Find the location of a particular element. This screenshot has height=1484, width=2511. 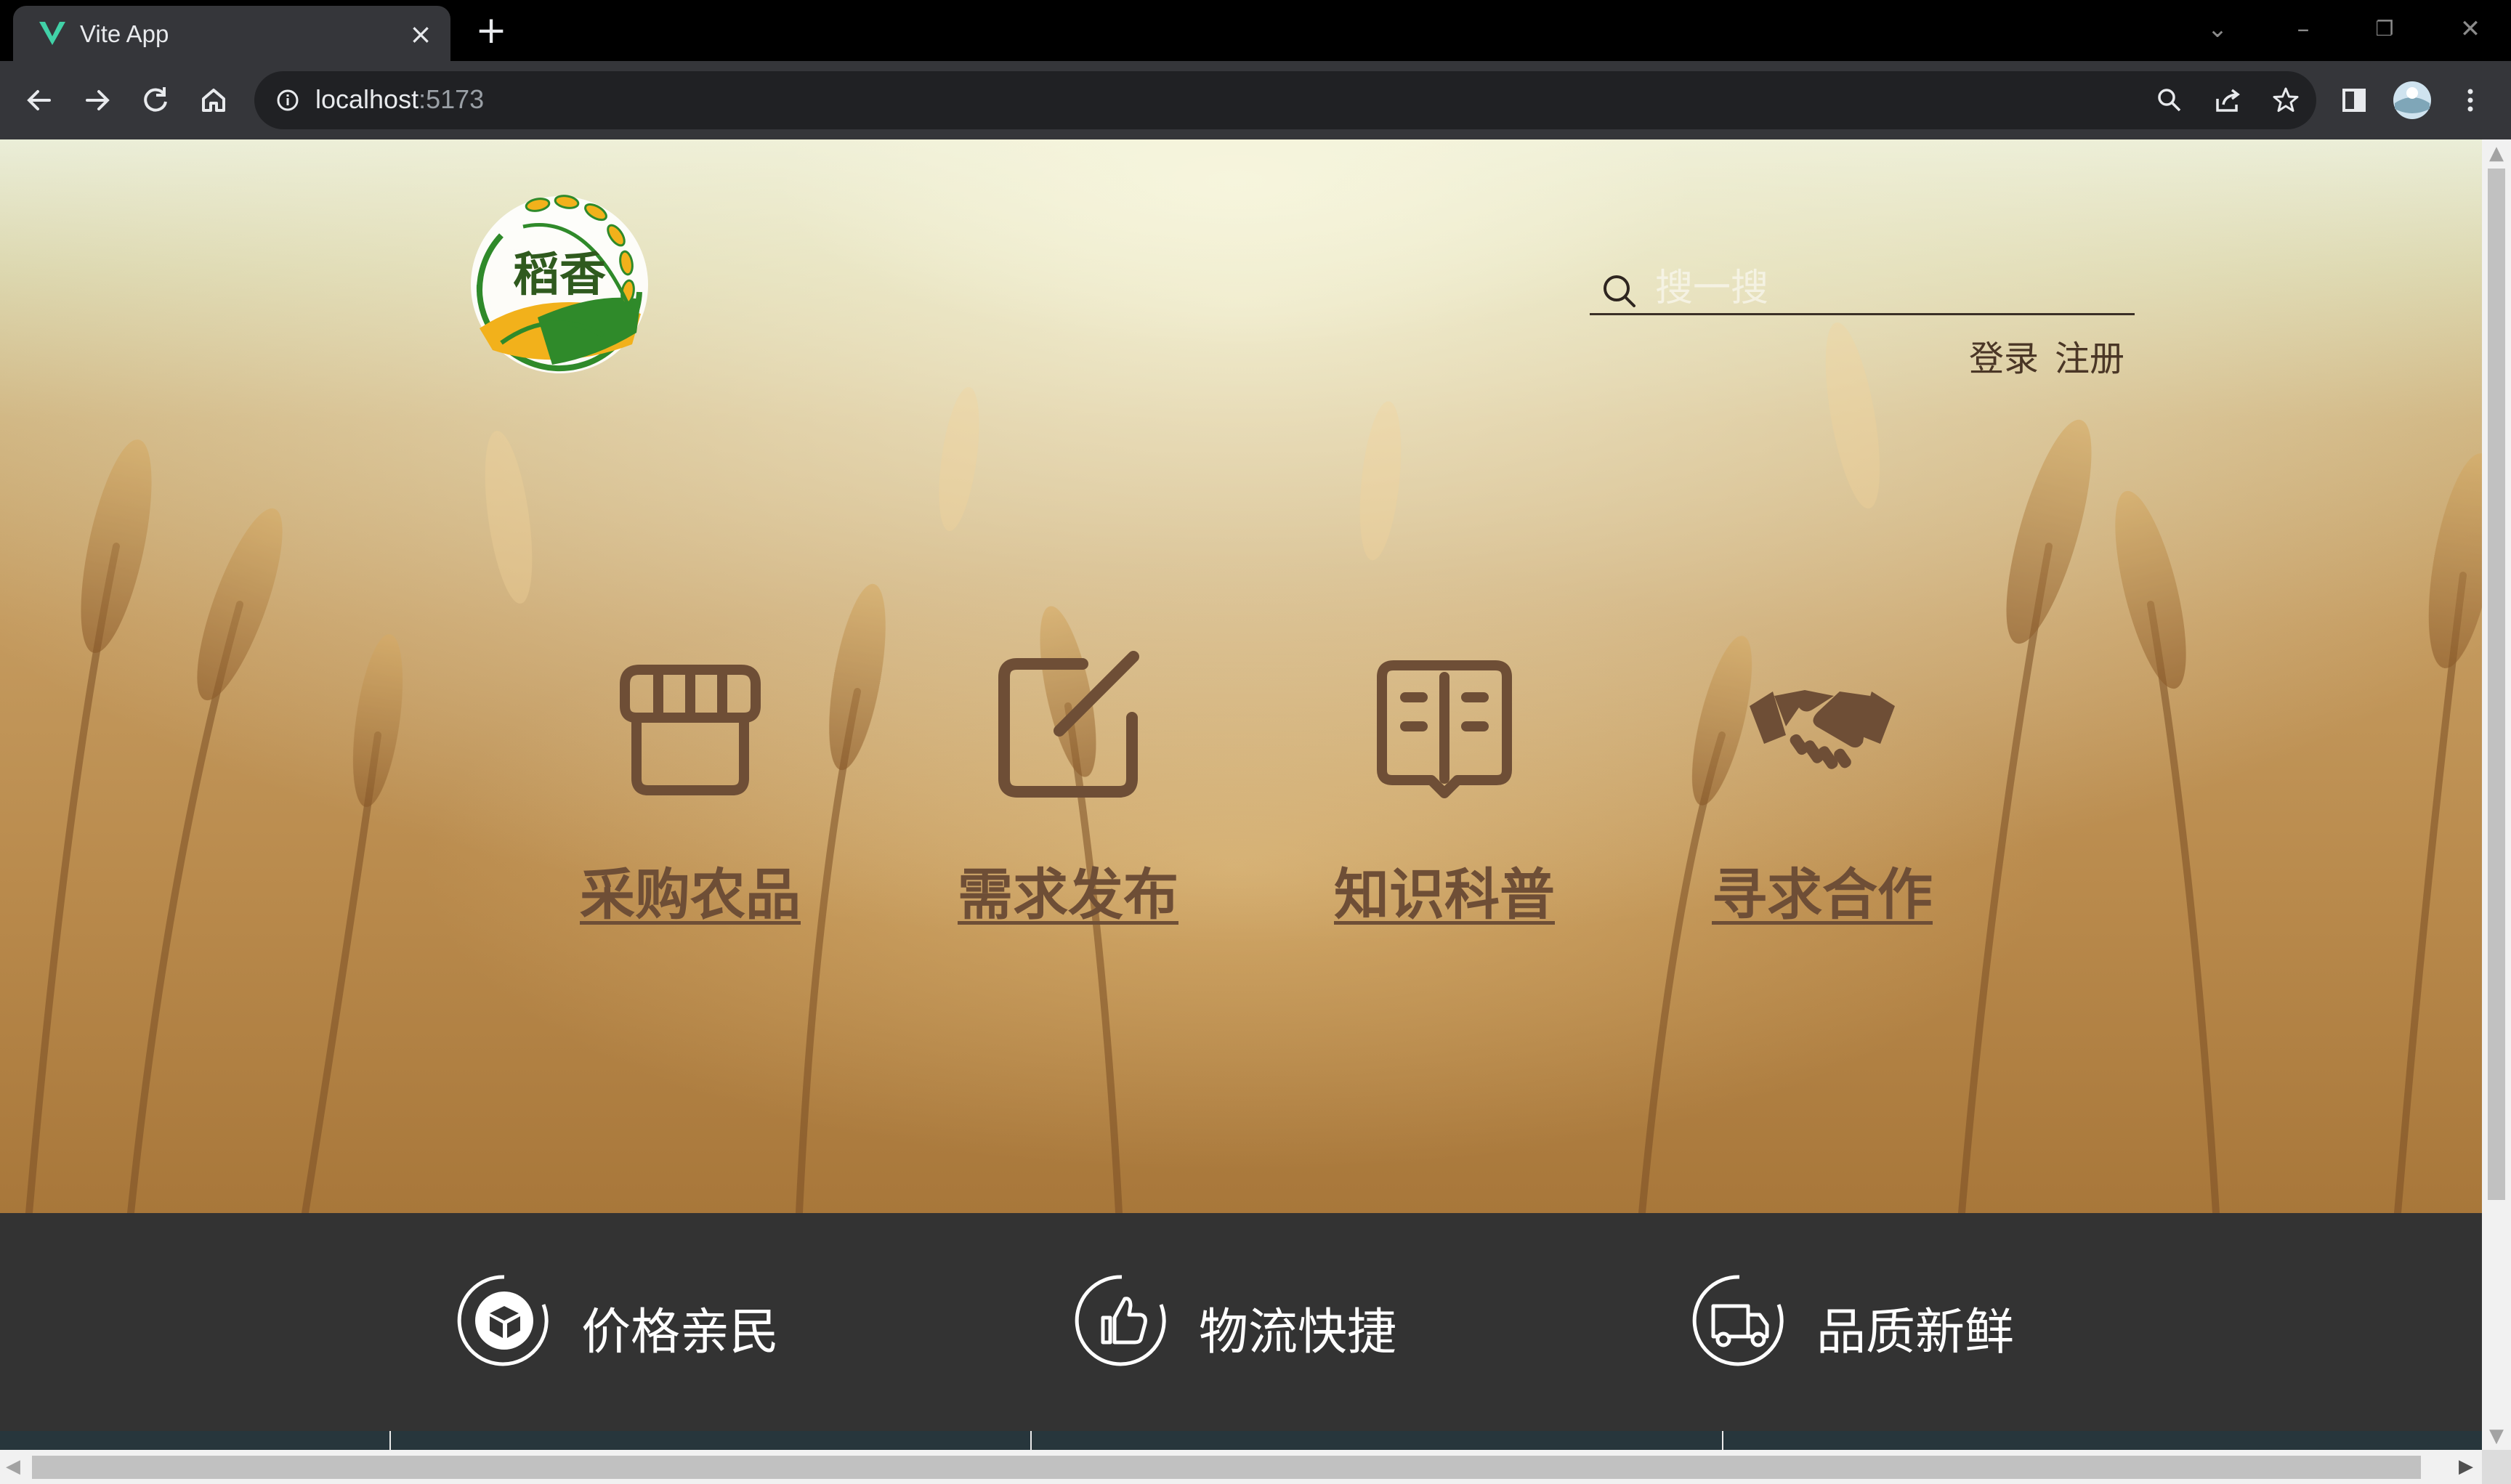

share-icon is located at coordinates (2227, 100).